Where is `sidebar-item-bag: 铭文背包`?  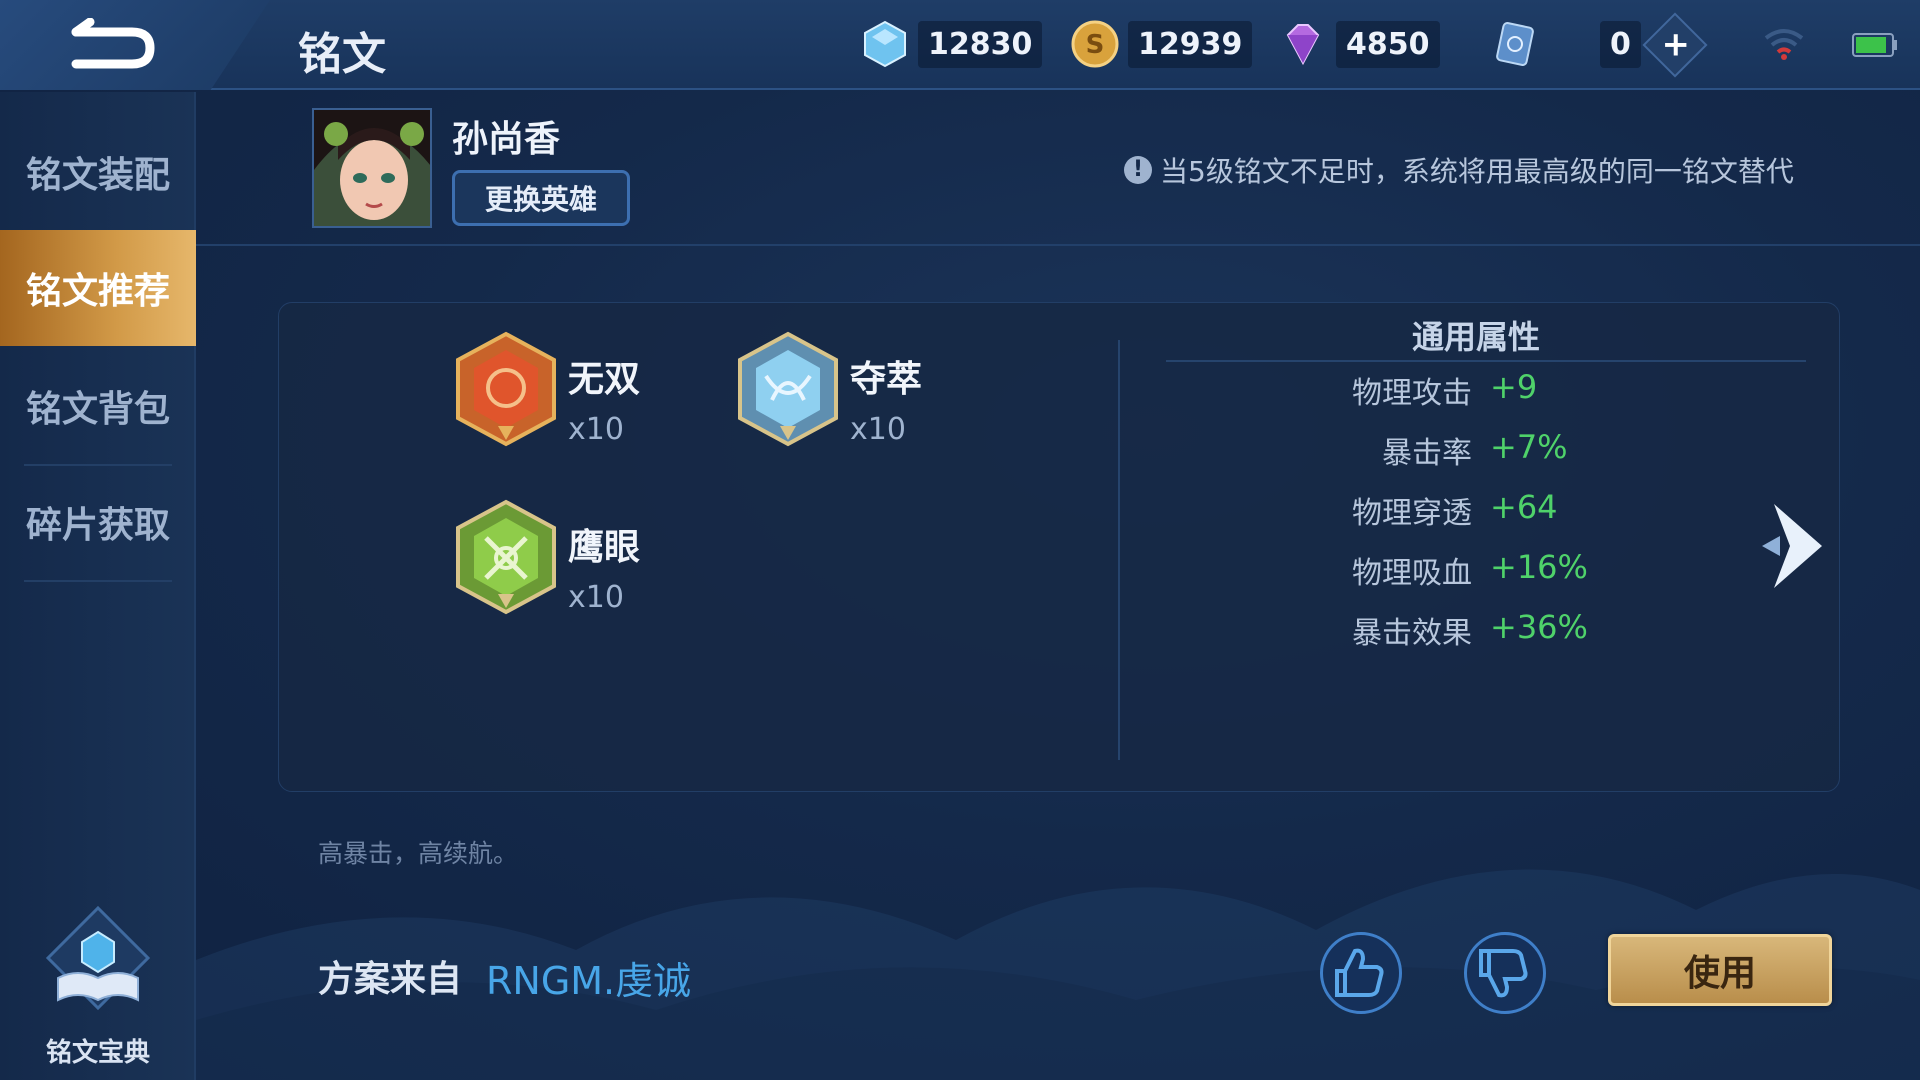
sidebar-item-bag: 铭文背包 is located at coordinates (98, 406).